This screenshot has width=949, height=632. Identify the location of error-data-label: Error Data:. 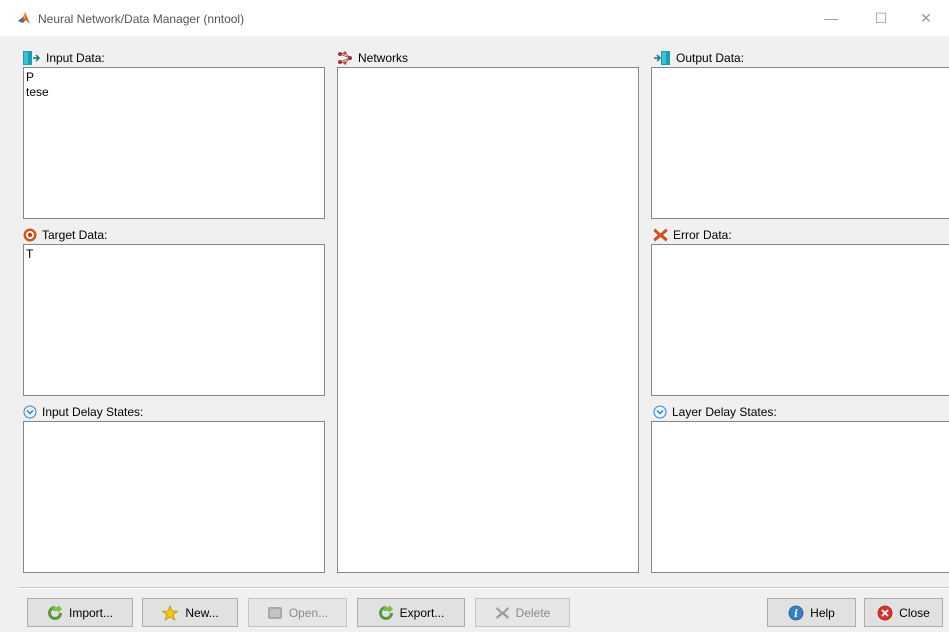
(702, 235).